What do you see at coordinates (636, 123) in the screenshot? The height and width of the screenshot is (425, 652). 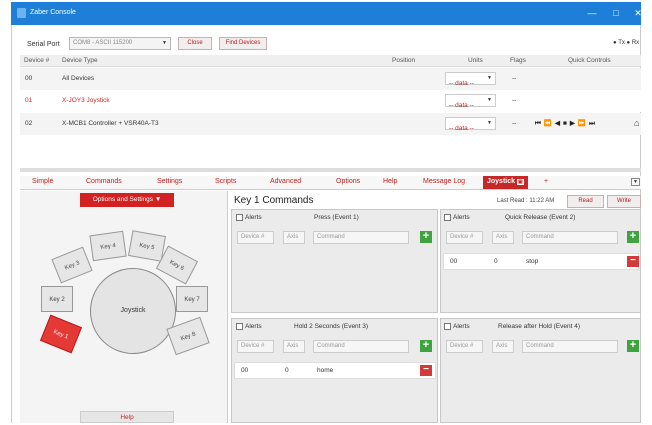 I see `home-icon: ⌂` at bounding box center [636, 123].